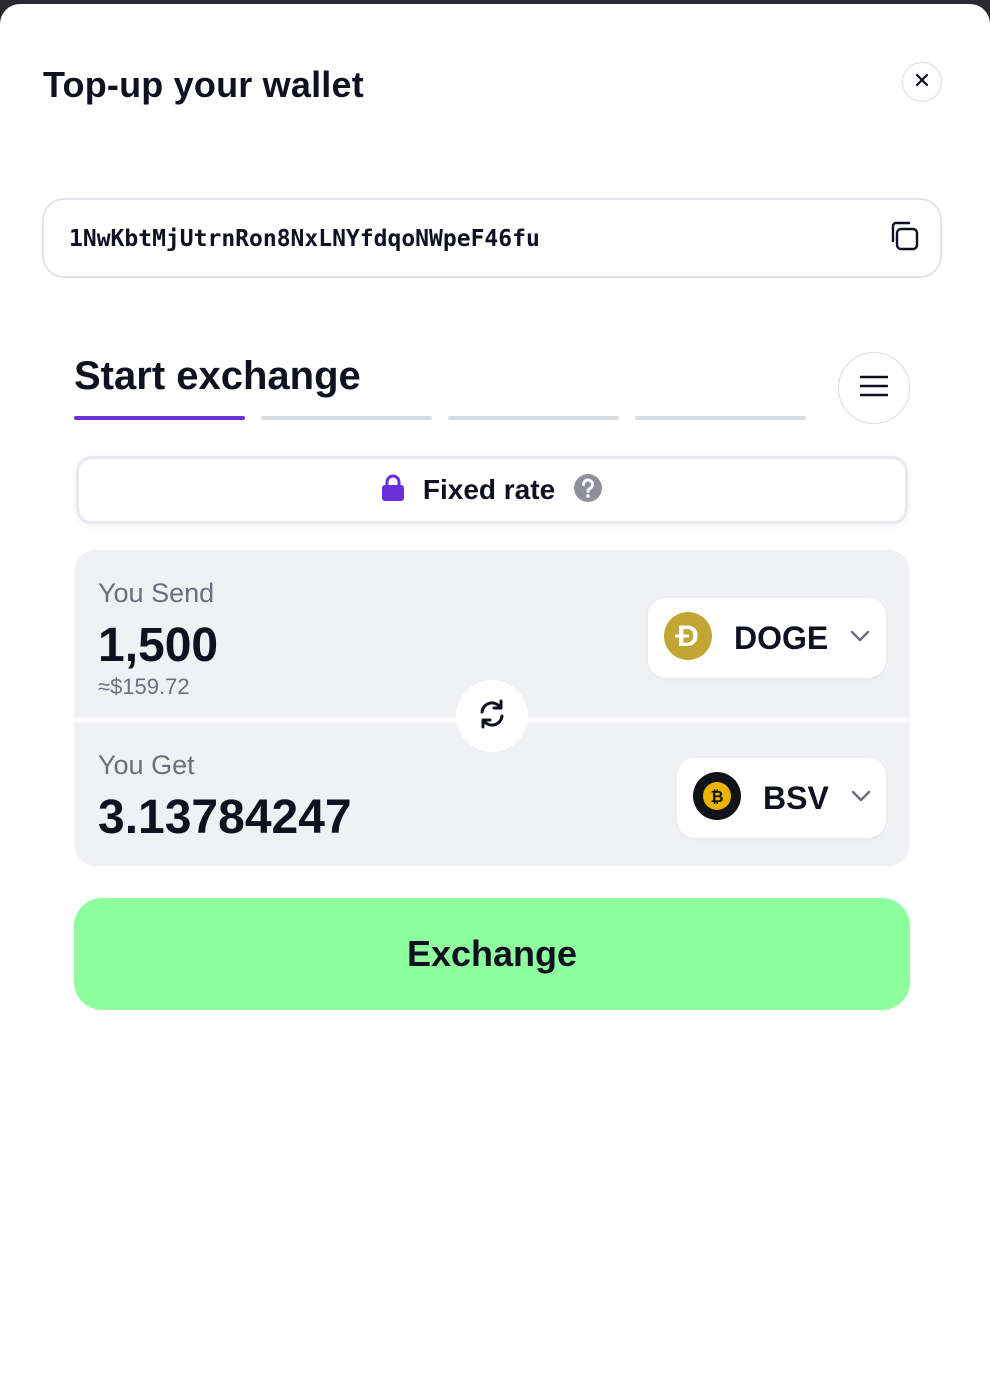  What do you see at coordinates (588, 490) in the screenshot?
I see `help-icon` at bounding box center [588, 490].